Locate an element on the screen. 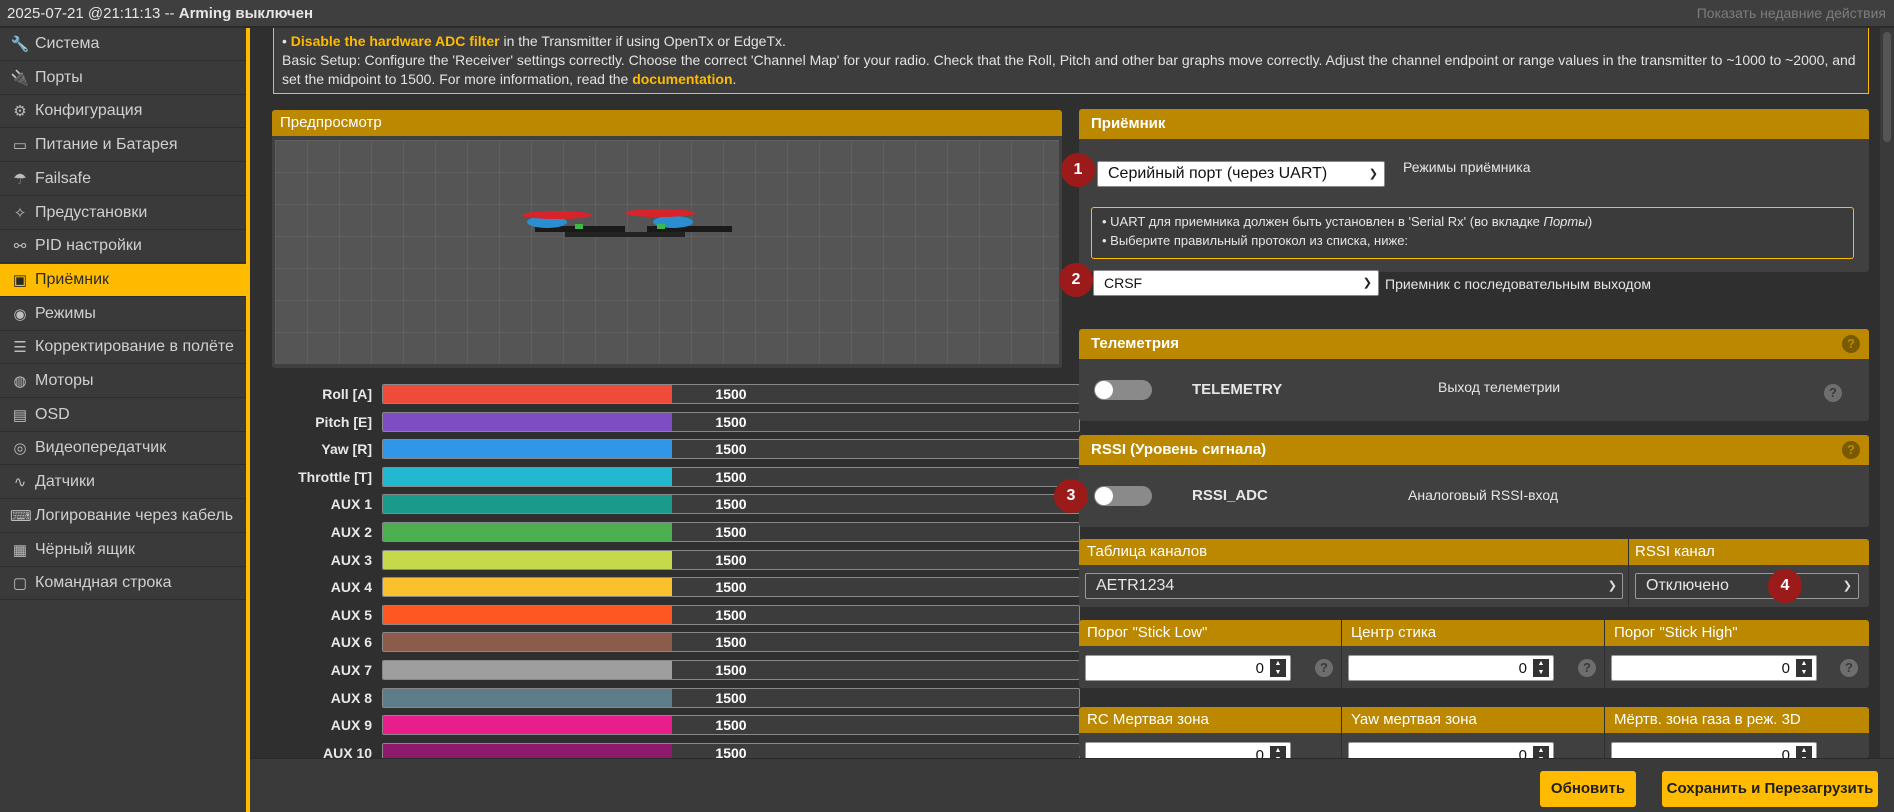 The image size is (1894, 812). channel-row: Throttle [T] 1500 is located at coordinates (677, 476).